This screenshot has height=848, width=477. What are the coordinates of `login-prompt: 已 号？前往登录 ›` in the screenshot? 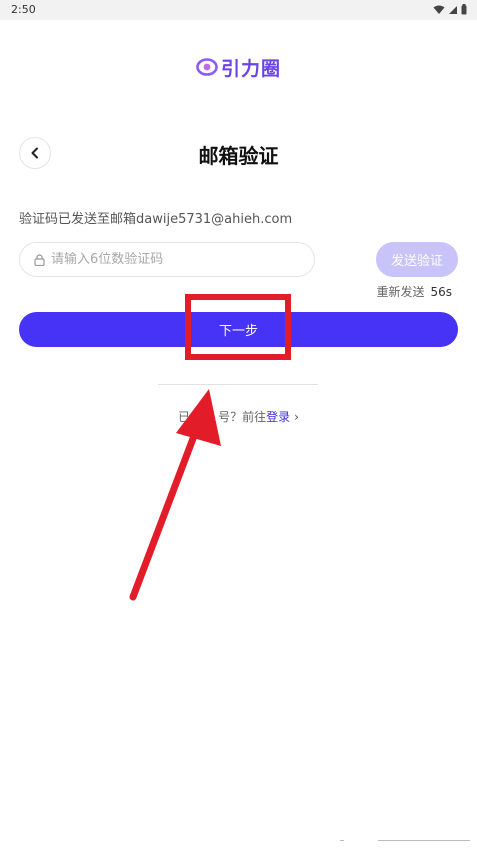 It's located at (238, 416).